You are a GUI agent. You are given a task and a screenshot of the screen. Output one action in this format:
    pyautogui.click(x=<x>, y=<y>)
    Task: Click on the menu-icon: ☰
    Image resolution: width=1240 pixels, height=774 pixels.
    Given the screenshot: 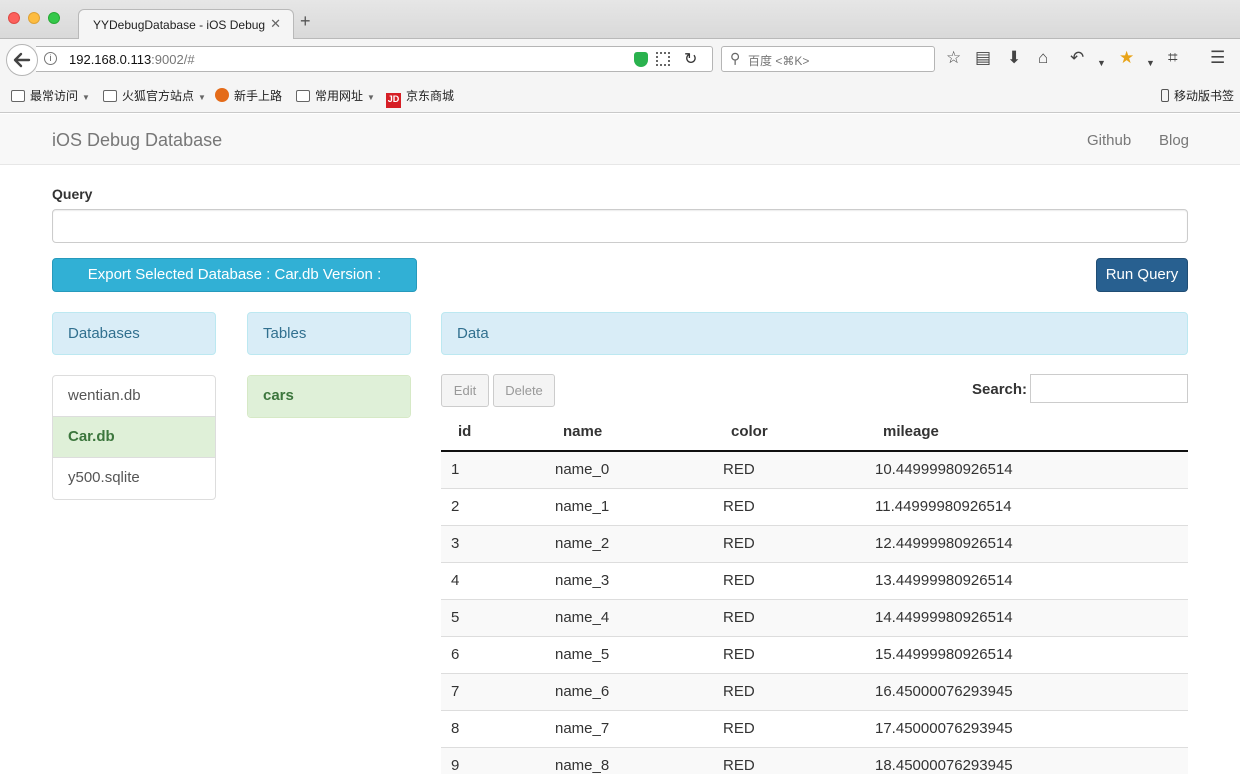 What is the action you would take?
    pyautogui.click(x=1217, y=58)
    